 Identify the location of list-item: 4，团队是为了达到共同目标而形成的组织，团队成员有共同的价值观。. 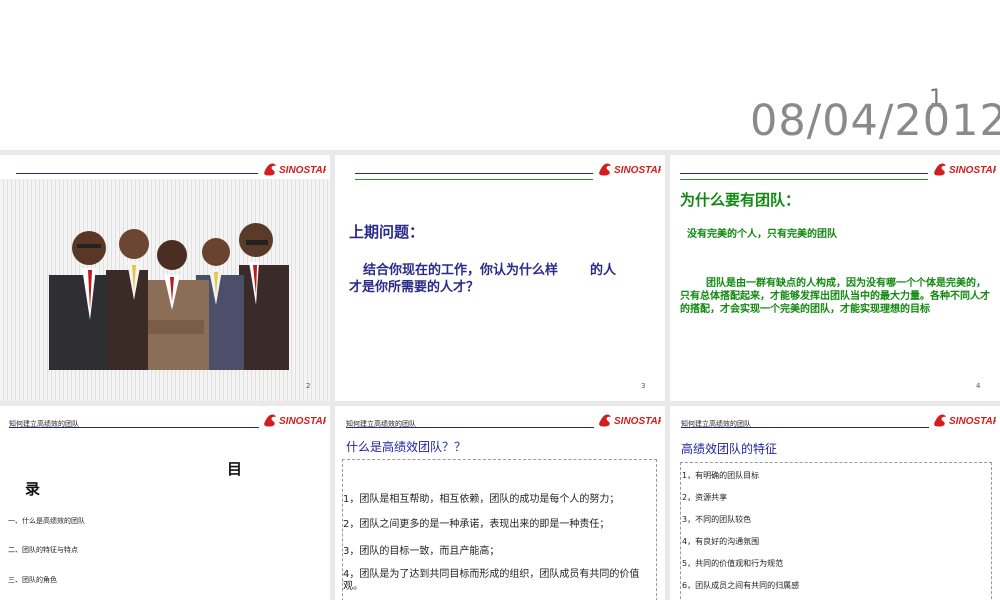
(491, 580).